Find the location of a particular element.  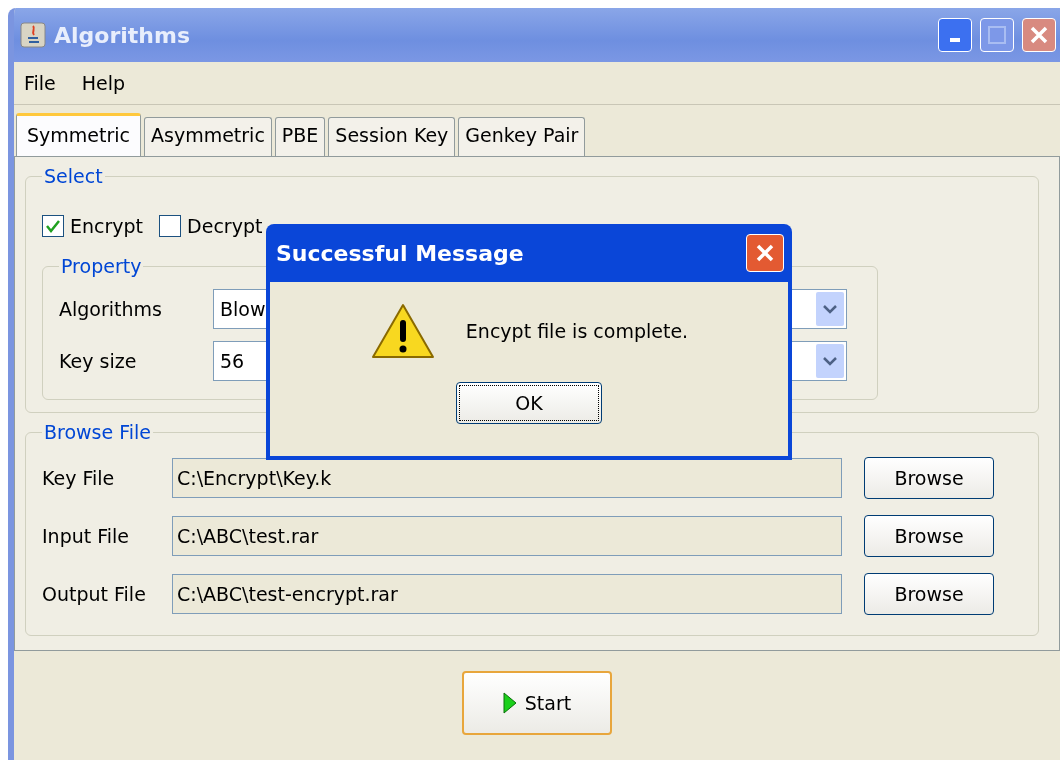

start-button: Start is located at coordinates (537, 703).